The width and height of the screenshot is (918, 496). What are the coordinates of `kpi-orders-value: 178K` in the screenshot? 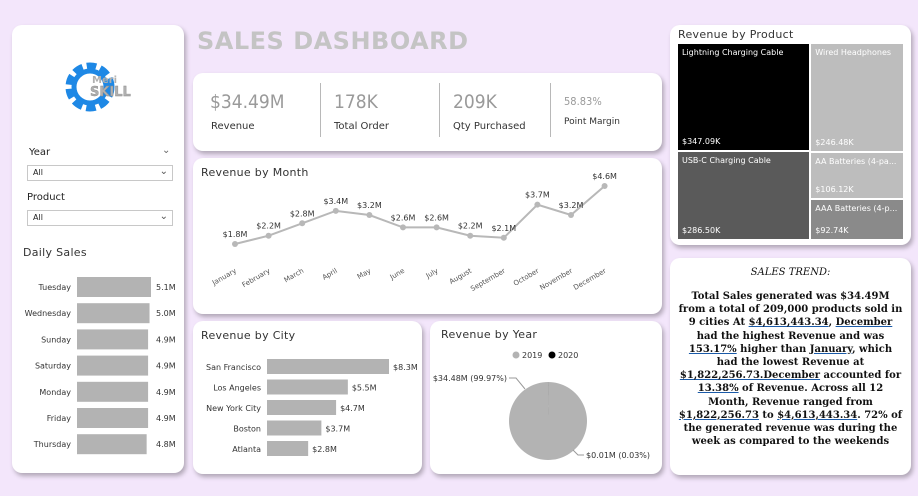 It's located at (356, 102).